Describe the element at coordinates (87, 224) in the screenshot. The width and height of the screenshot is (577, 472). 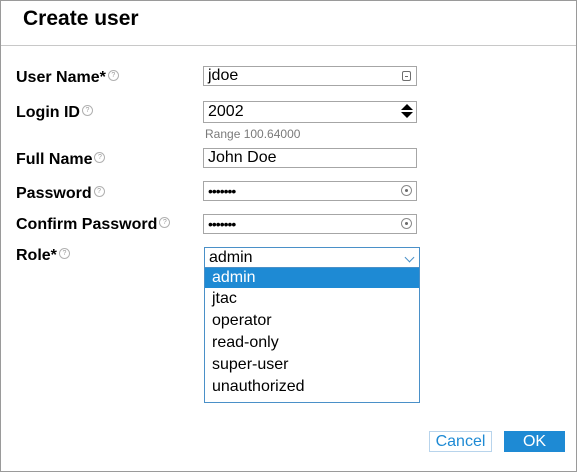
I see `confirm-password-label-text: Confirm Password` at that location.